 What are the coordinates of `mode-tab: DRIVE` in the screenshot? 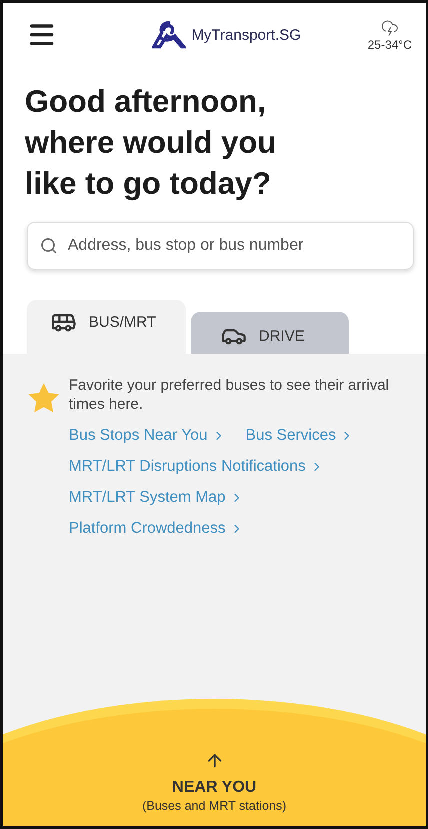 It's located at (270, 333).